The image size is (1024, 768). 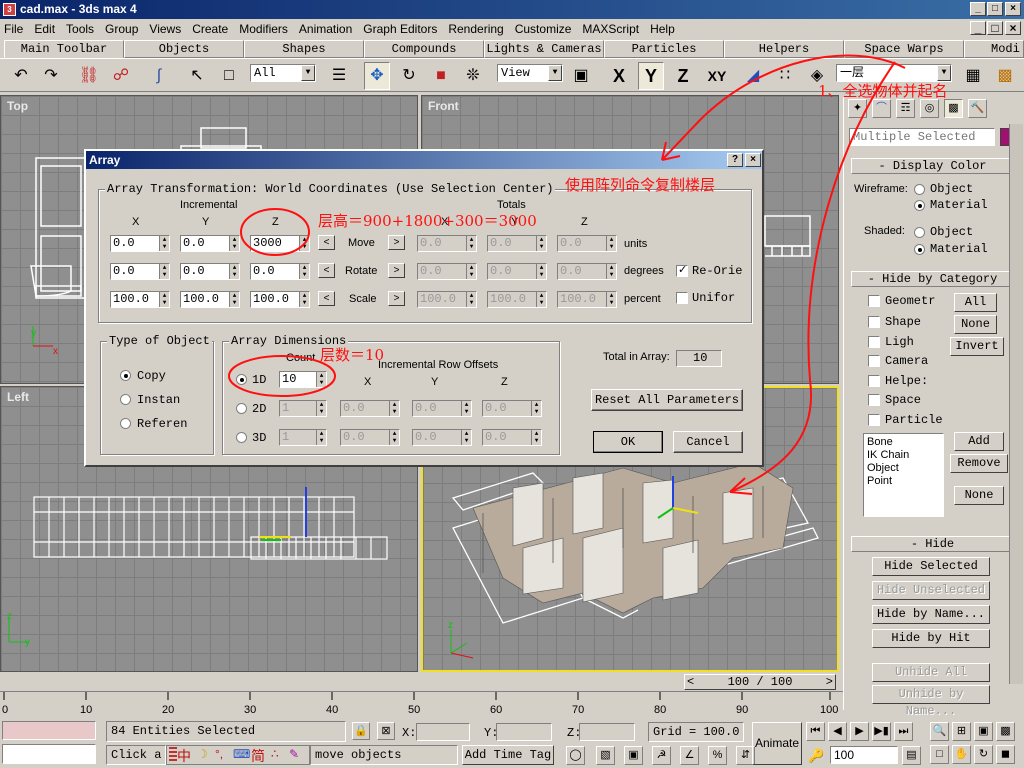 I want to click on menu-rendering: Rendering, so click(x=475, y=29).